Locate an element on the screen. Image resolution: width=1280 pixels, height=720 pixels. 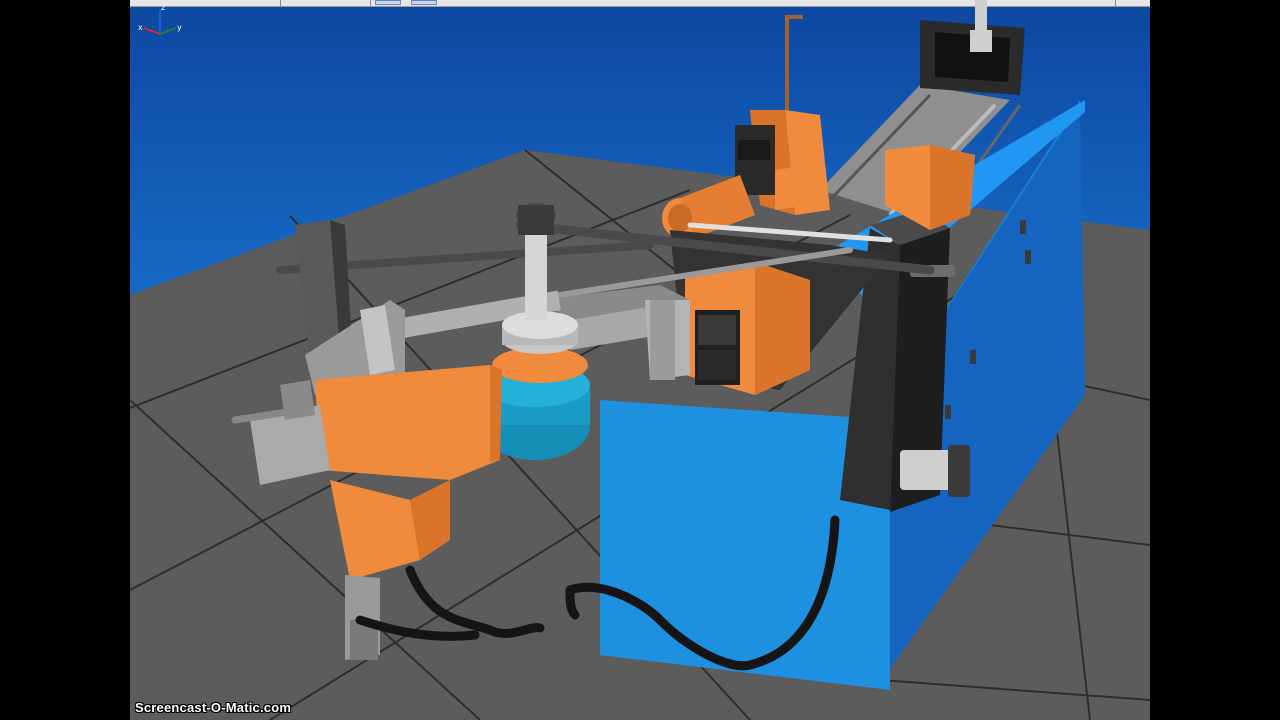
rear-end-frame is located at coordinates (972, 47).